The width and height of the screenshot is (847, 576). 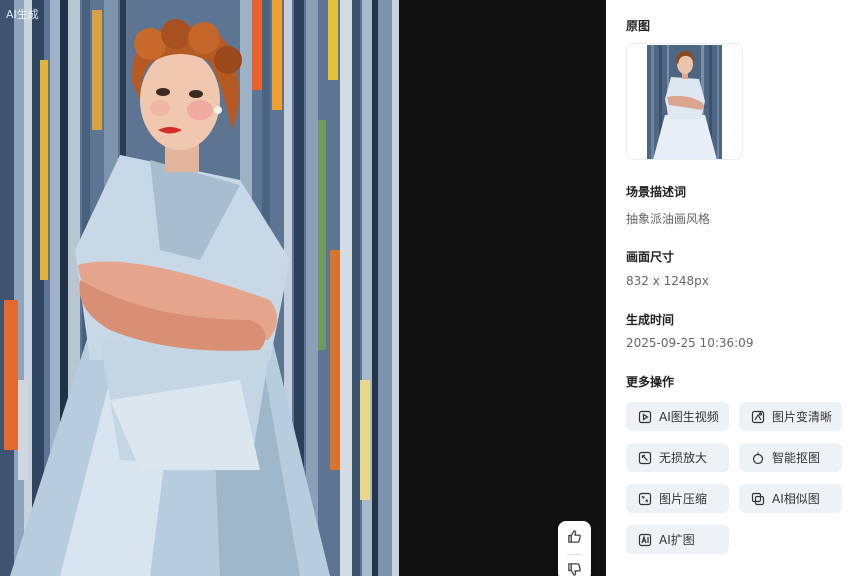 What do you see at coordinates (650, 320) in the screenshot?
I see `generation-time-title: 生成时间` at bounding box center [650, 320].